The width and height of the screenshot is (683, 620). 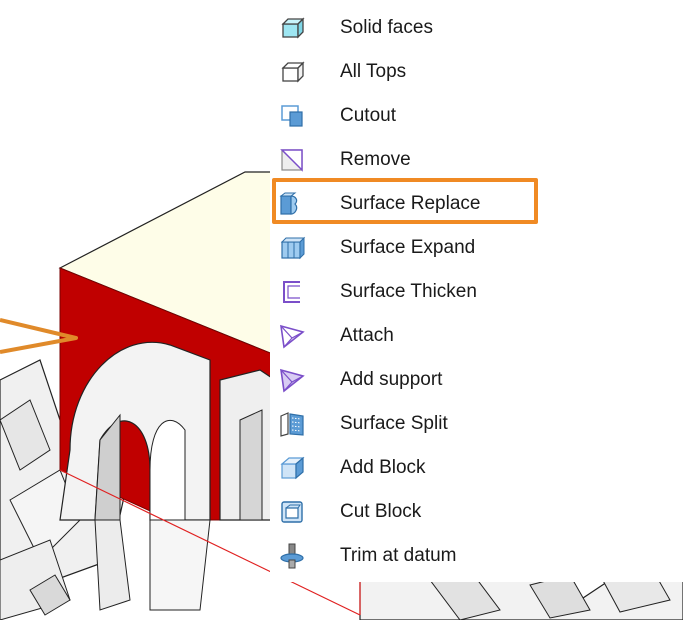 What do you see at coordinates (293, 28) in the screenshot?
I see `solid-faces-icon` at bounding box center [293, 28].